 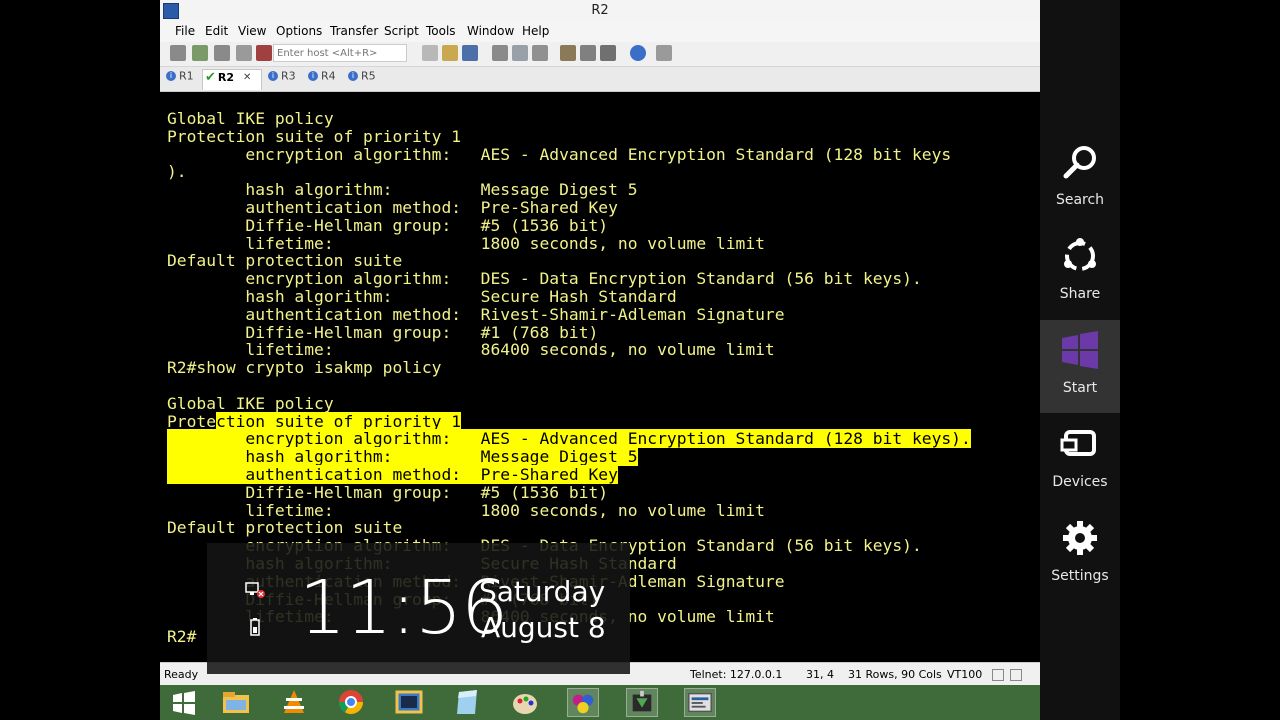 What do you see at coordinates (247, 77) in the screenshot?
I see `close-tab-icon: ✕` at bounding box center [247, 77].